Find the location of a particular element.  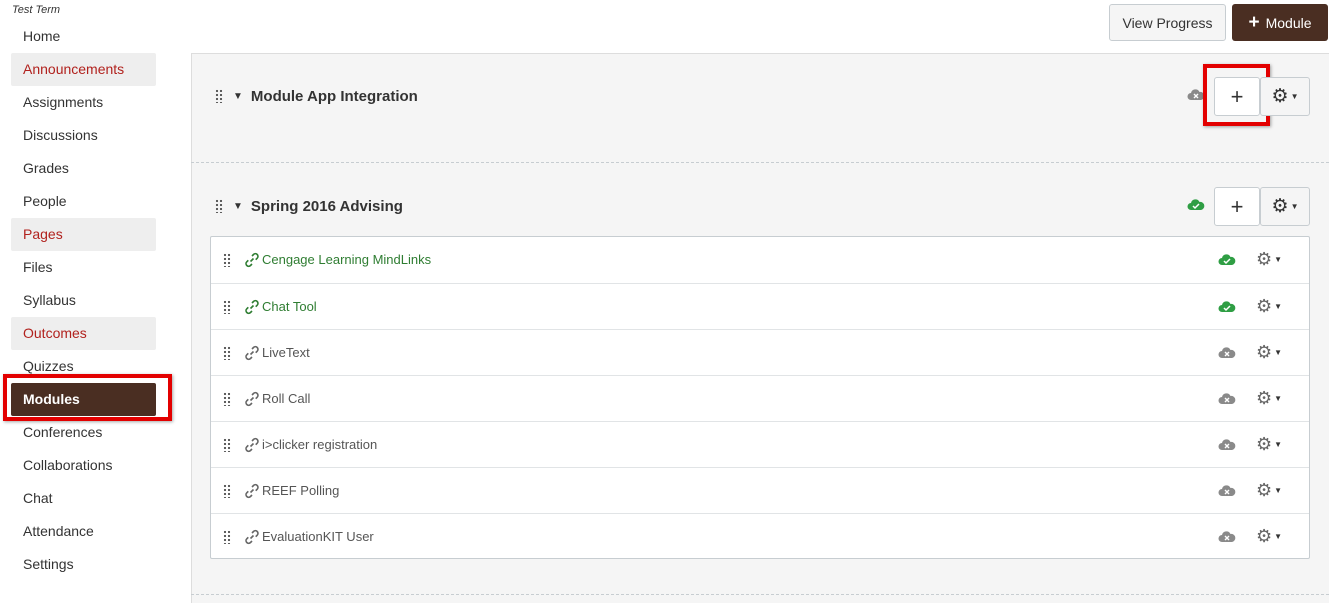

module-header: ▼ Spring 2016 Advising is located at coordinates (309, 206).